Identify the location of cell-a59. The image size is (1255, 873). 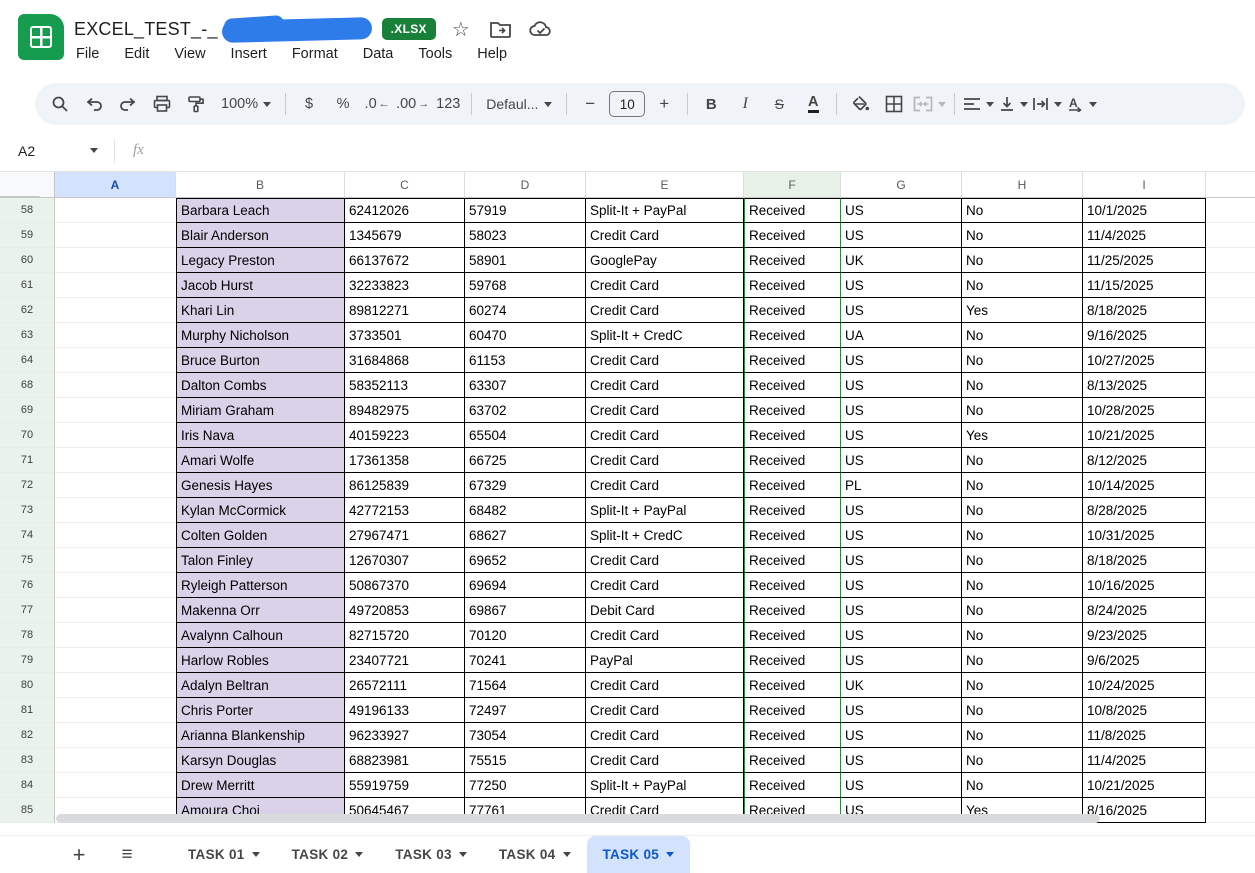
(115, 235).